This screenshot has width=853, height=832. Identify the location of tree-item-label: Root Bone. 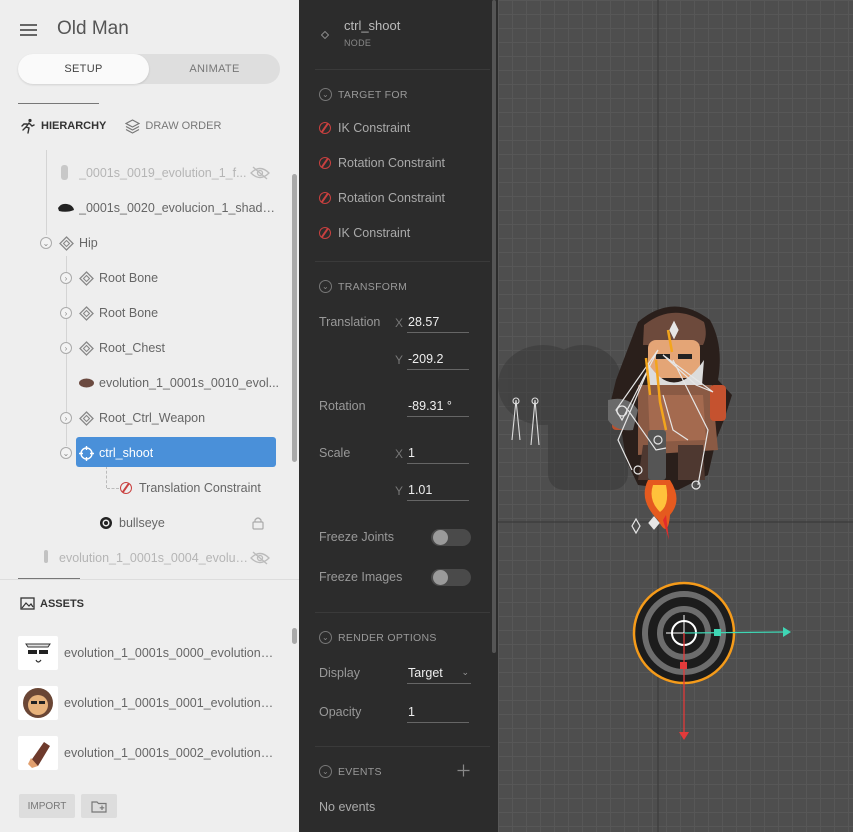
(129, 278).